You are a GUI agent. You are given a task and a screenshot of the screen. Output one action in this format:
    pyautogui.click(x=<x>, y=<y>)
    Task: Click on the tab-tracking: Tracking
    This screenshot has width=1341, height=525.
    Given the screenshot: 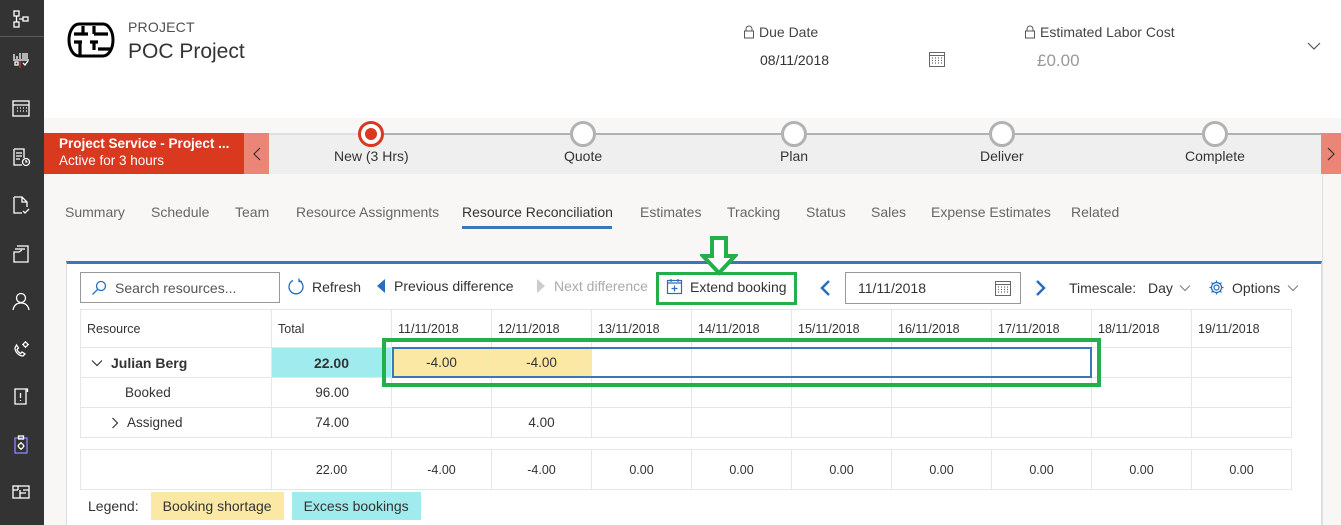 What is the action you would take?
    pyautogui.click(x=753, y=212)
    